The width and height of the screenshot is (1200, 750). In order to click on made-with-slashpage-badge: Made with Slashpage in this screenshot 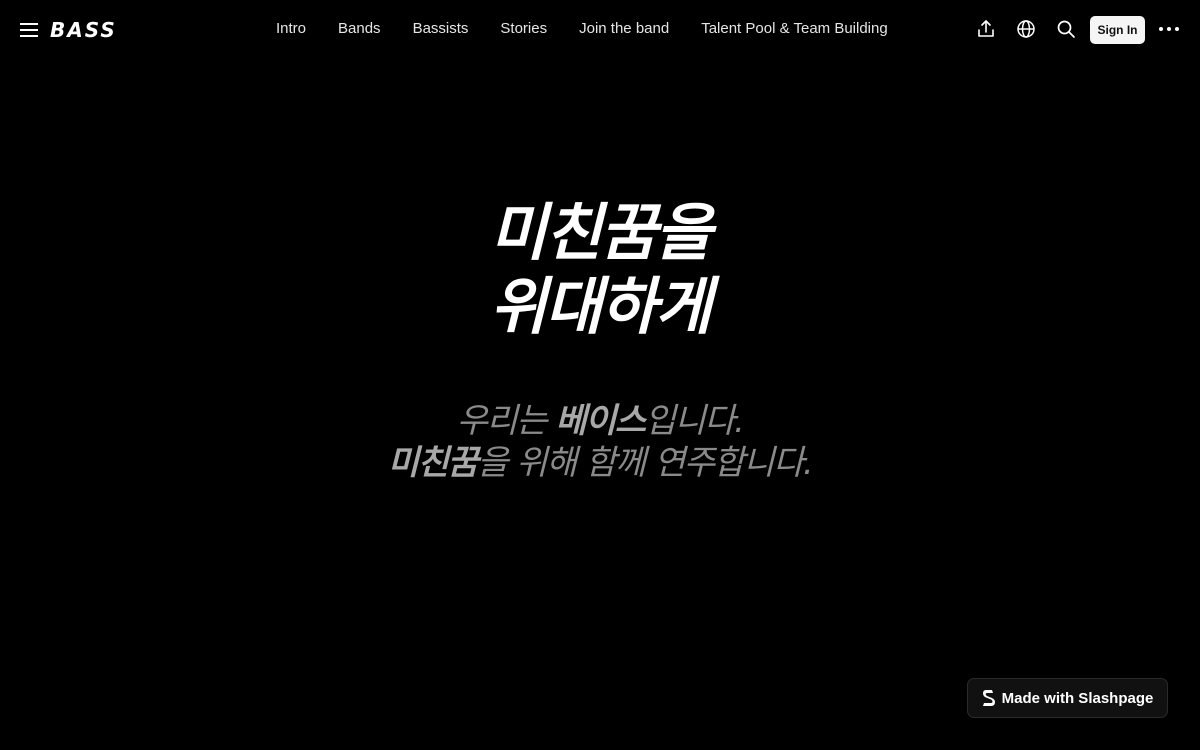, I will do `click(1067, 698)`.